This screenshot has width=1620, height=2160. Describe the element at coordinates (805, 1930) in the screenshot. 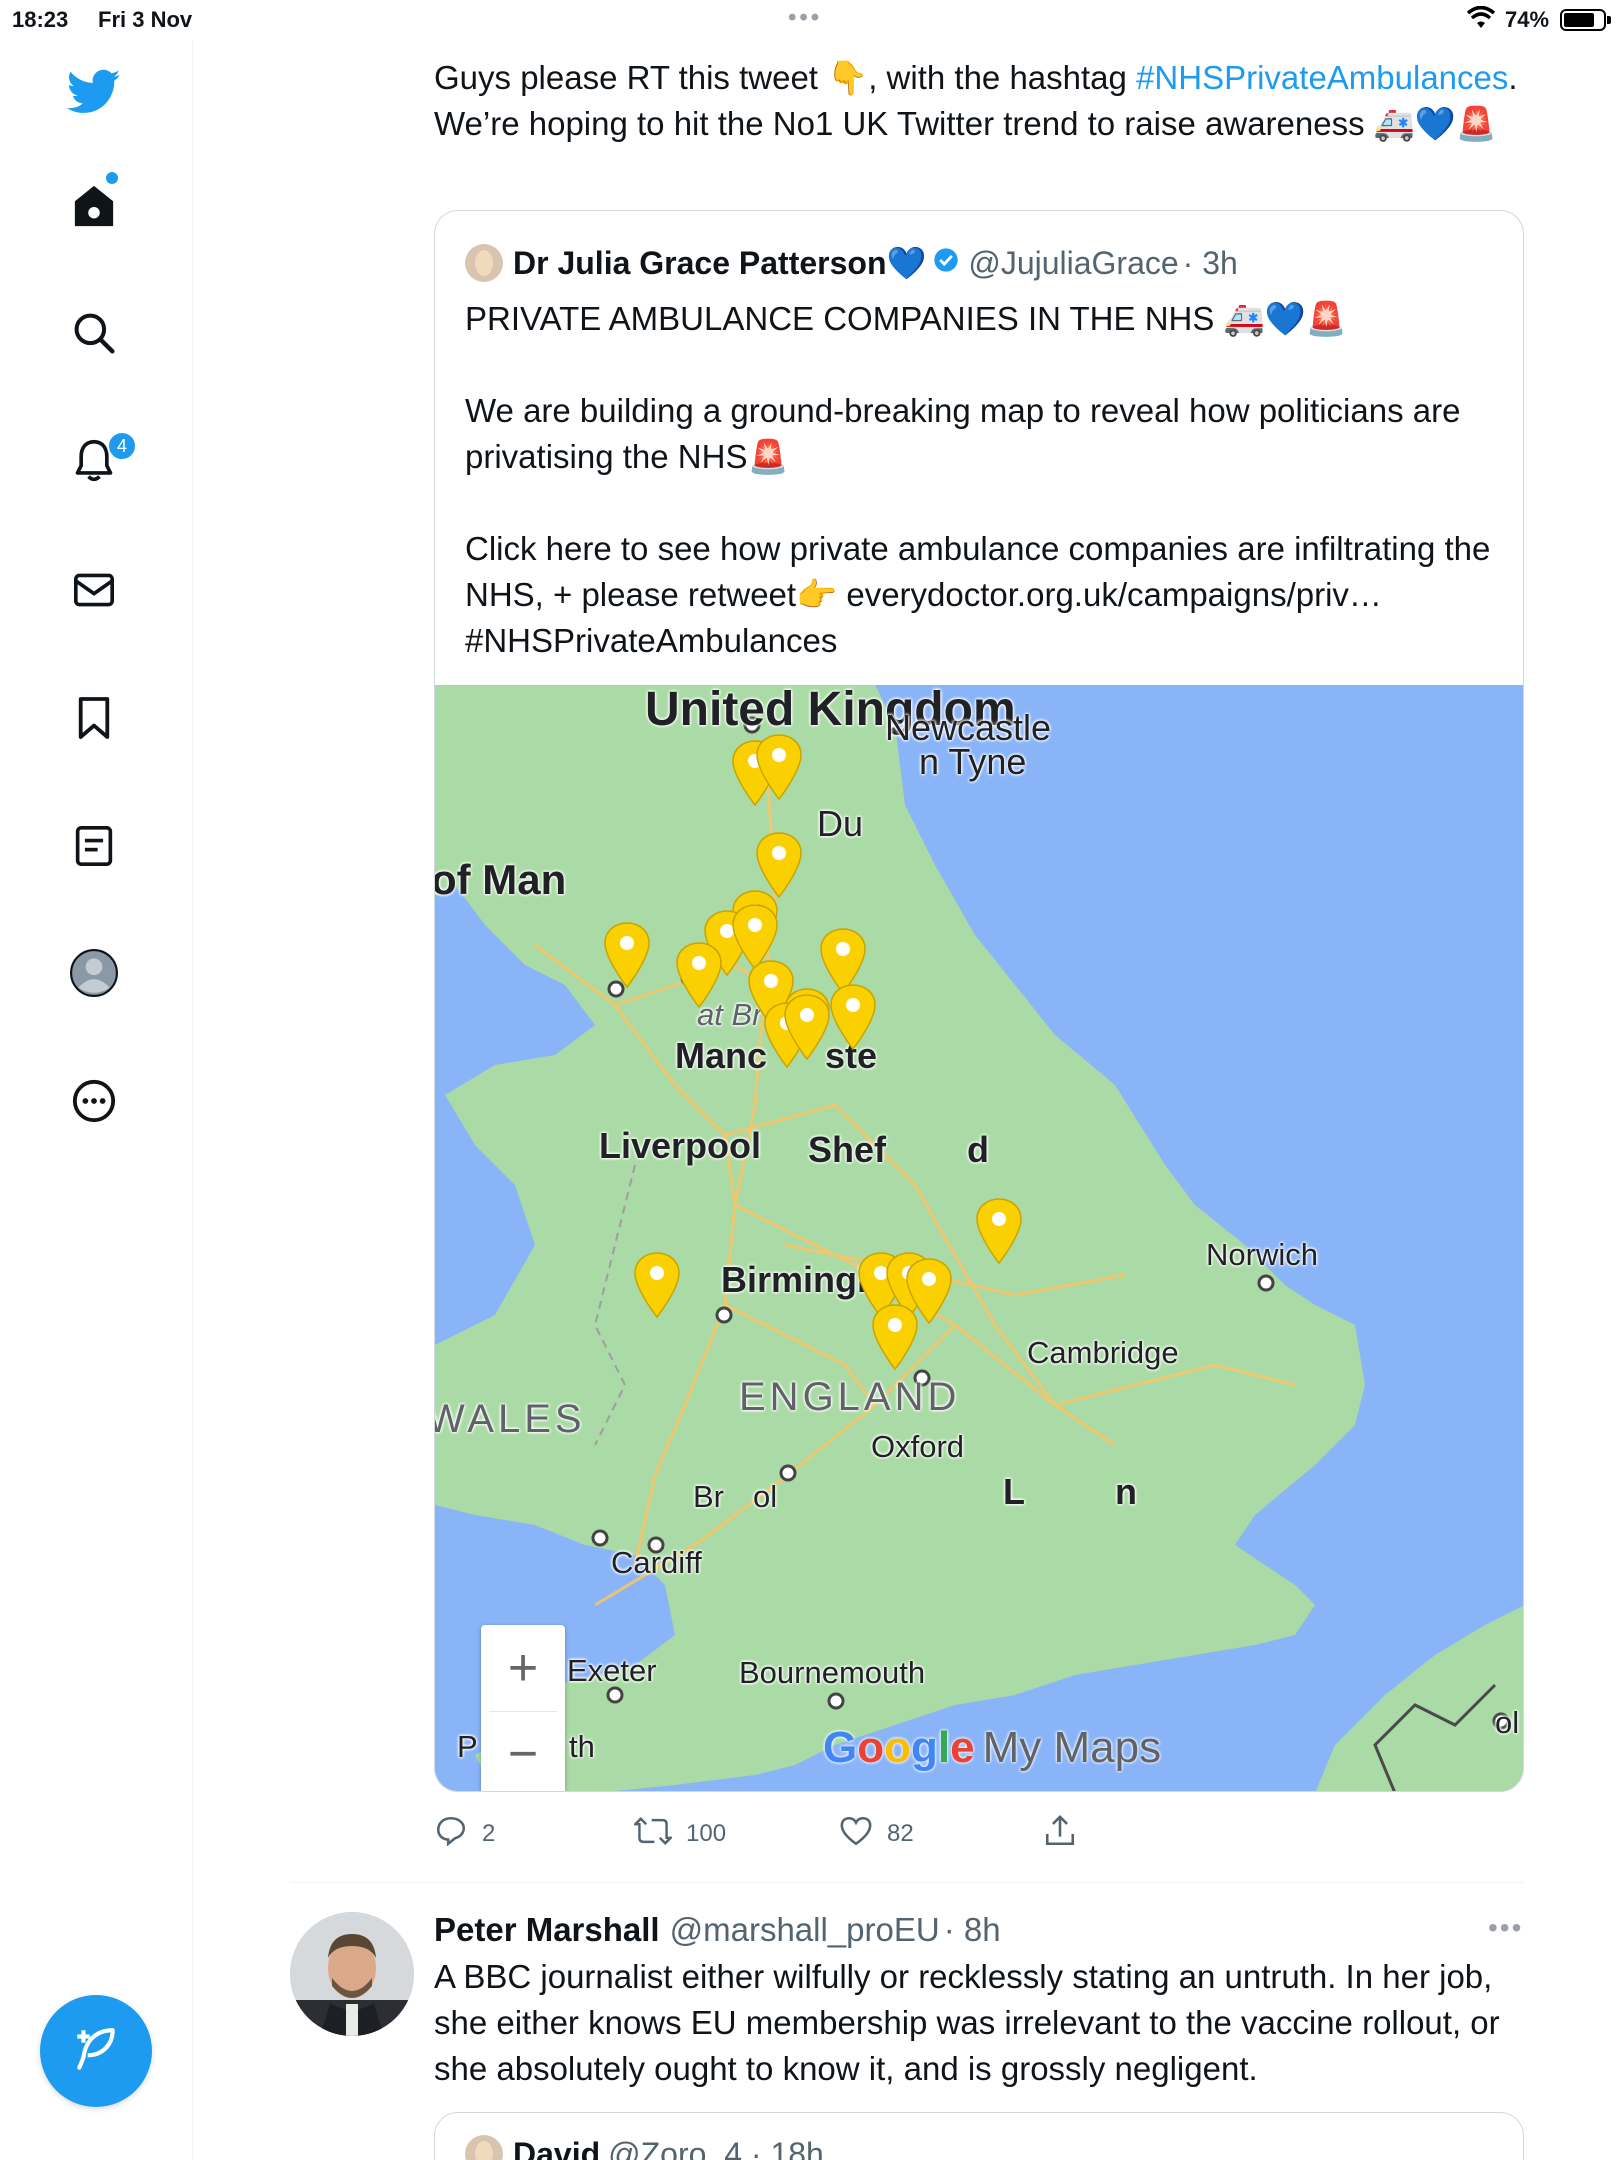

I see `tweet2-author-handle: @marshall_proEU` at that location.